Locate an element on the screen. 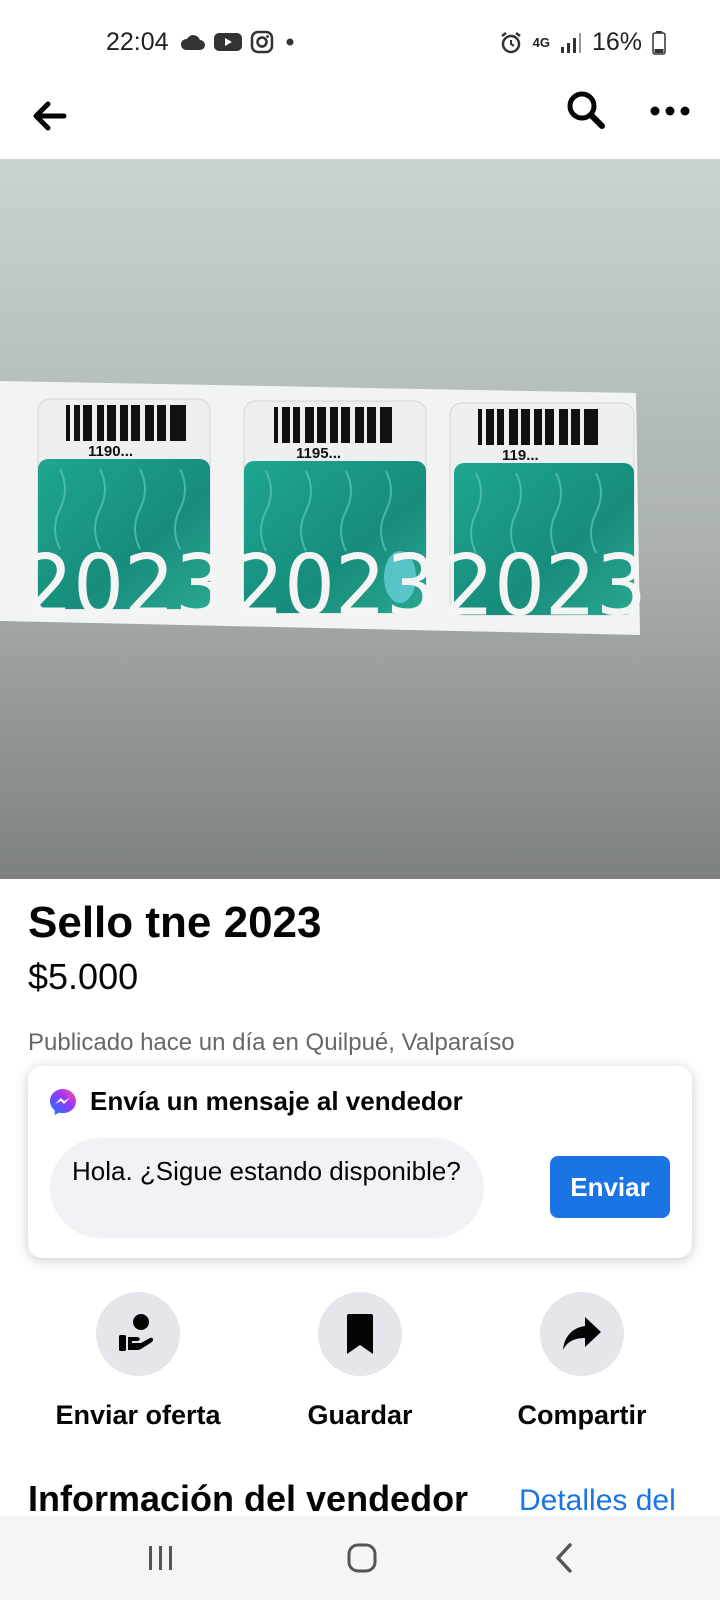 The image size is (720, 1600). save-button: Guardar is located at coordinates (360, 1361).